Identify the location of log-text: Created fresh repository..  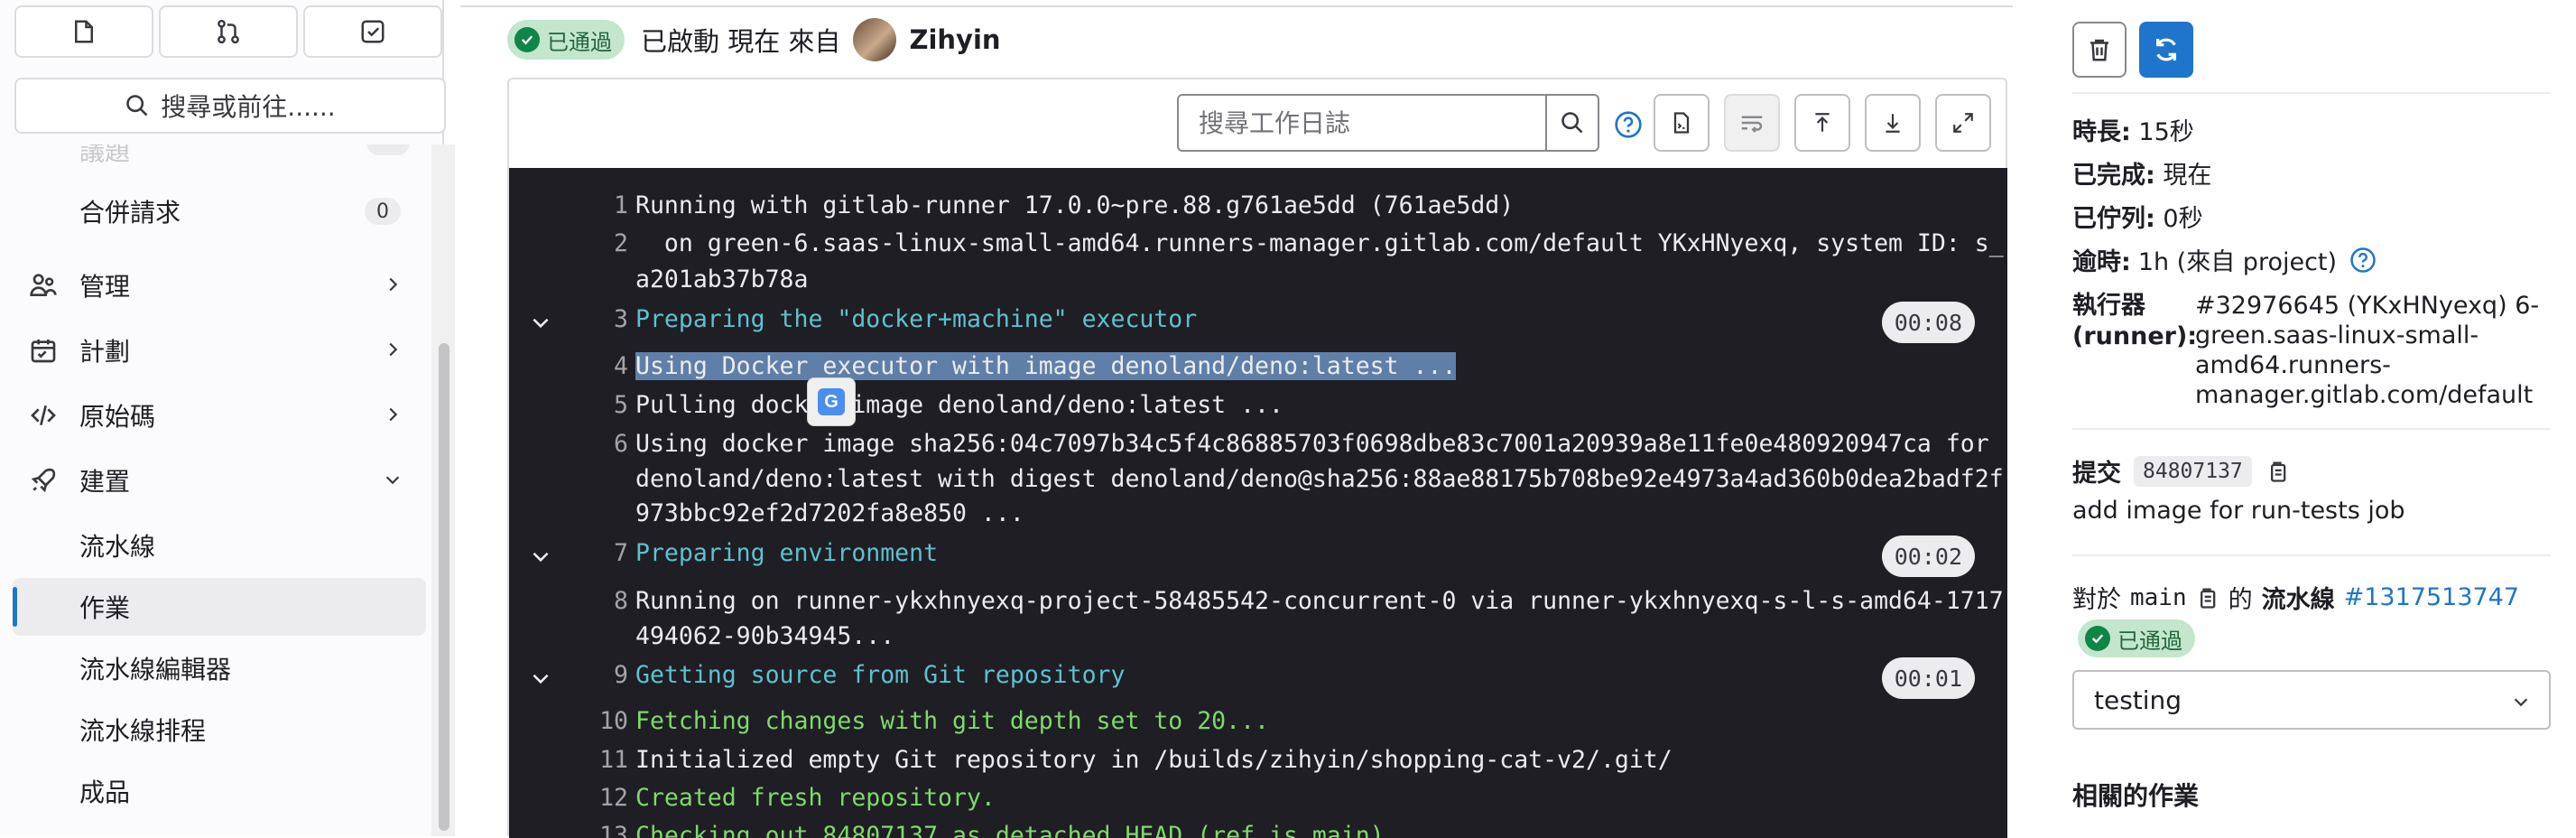
(816, 798).